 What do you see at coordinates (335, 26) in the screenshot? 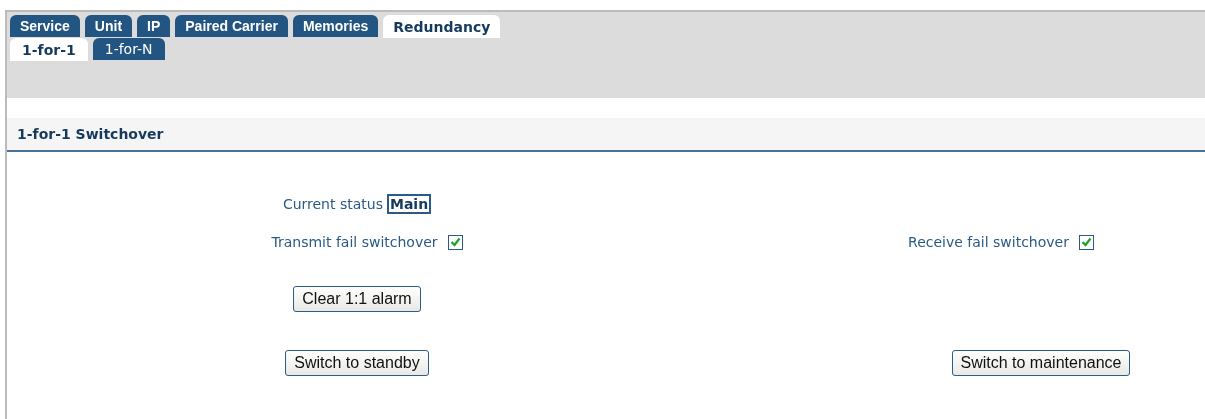
I see `tab: Memories` at bounding box center [335, 26].